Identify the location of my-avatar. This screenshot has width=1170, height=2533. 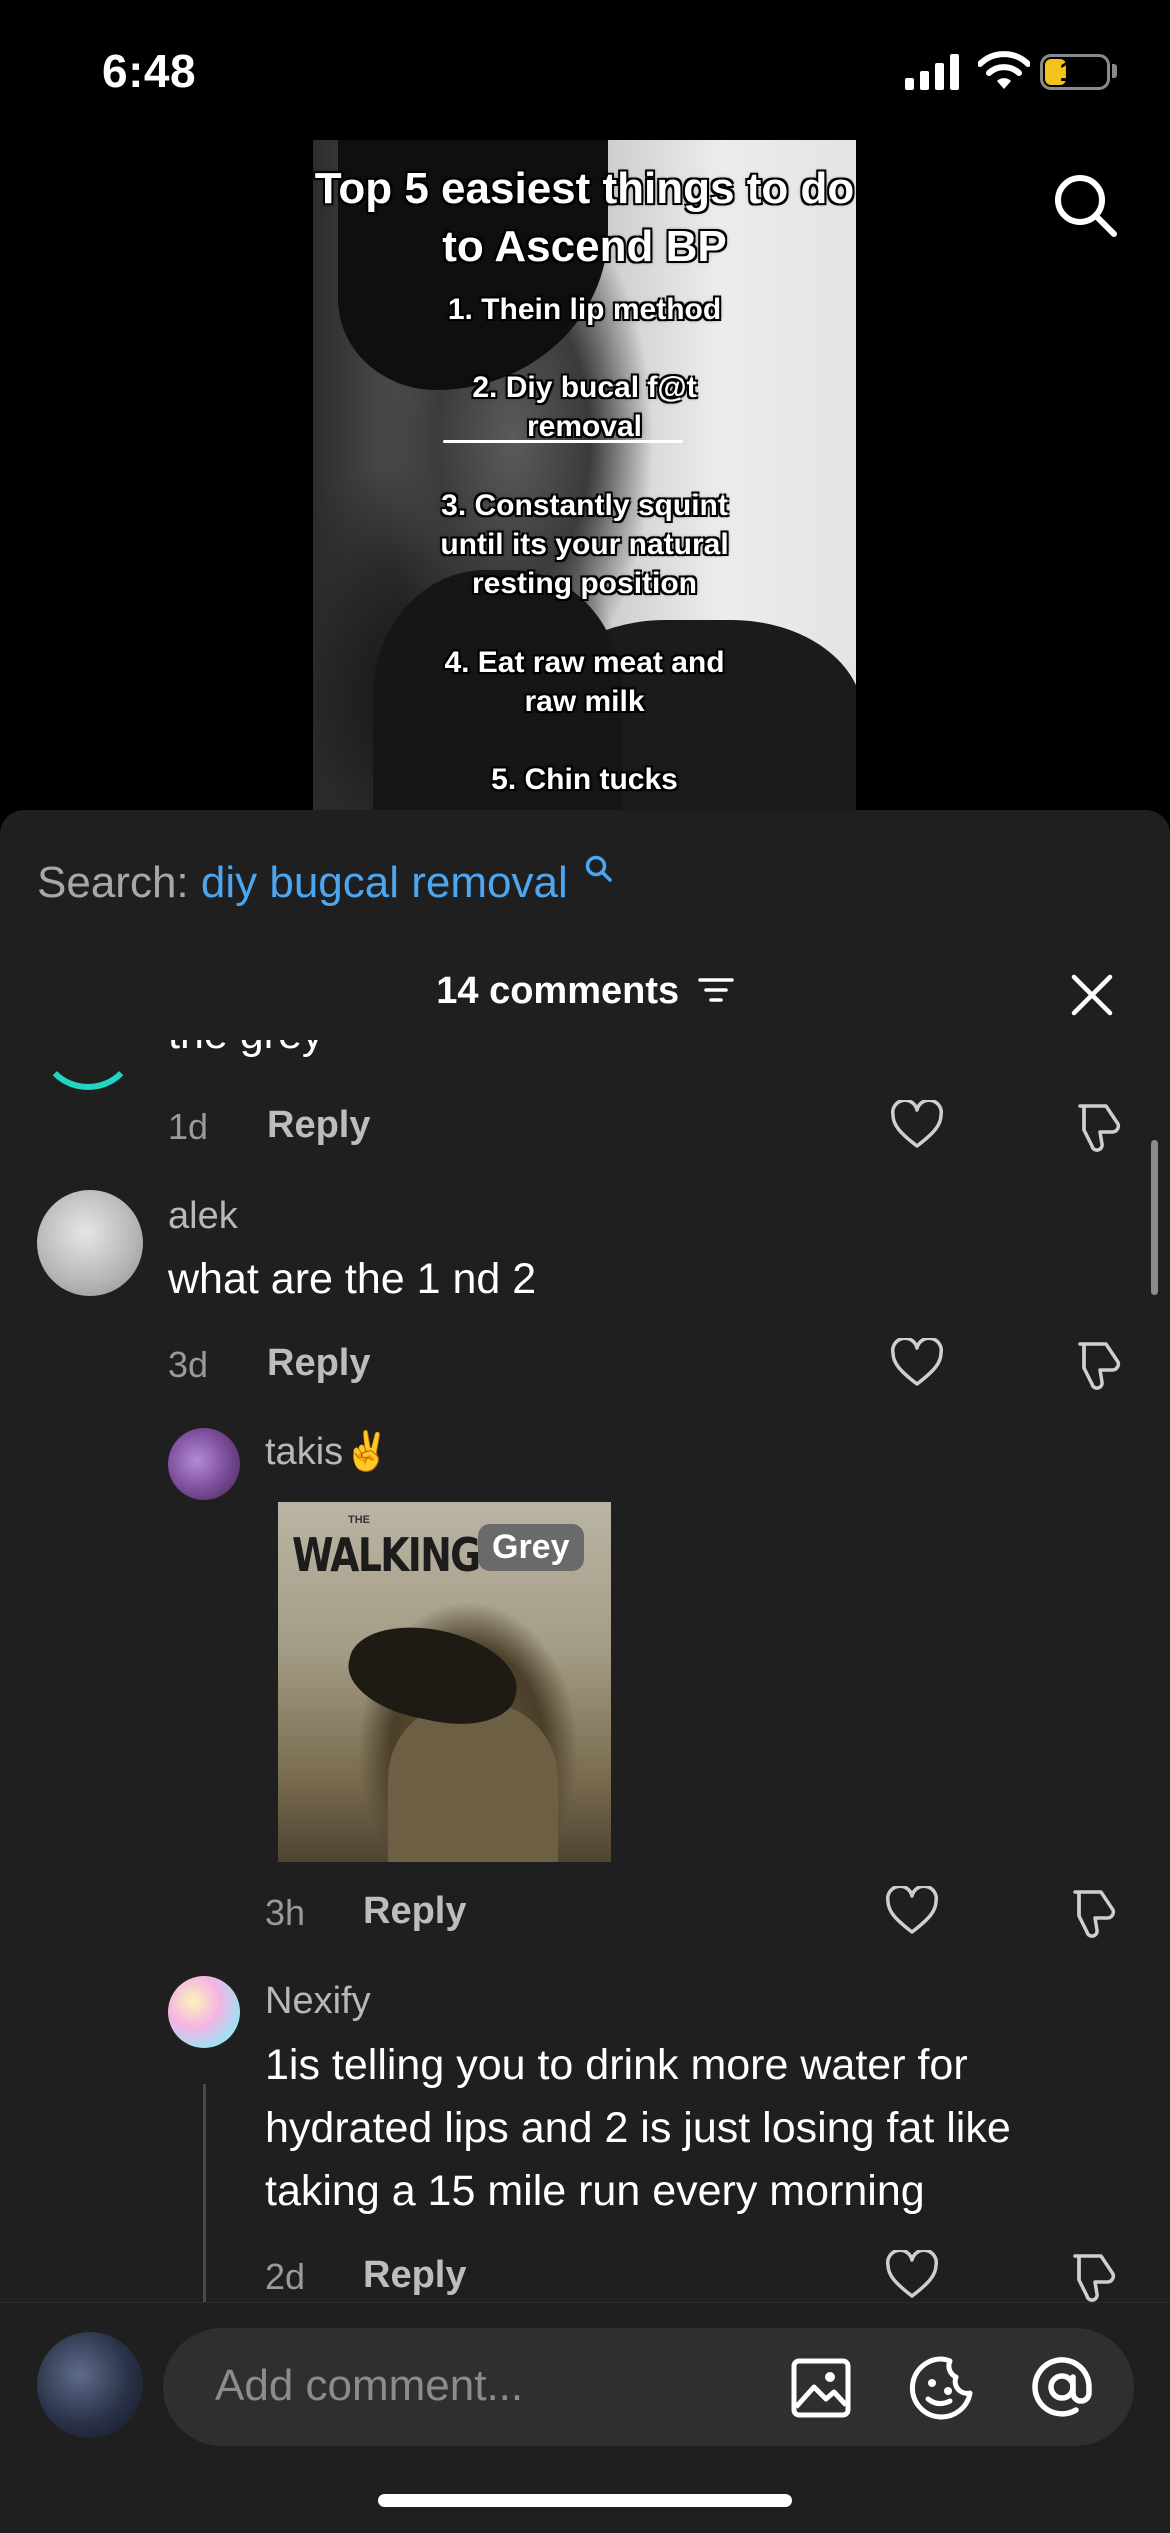
(90, 2385).